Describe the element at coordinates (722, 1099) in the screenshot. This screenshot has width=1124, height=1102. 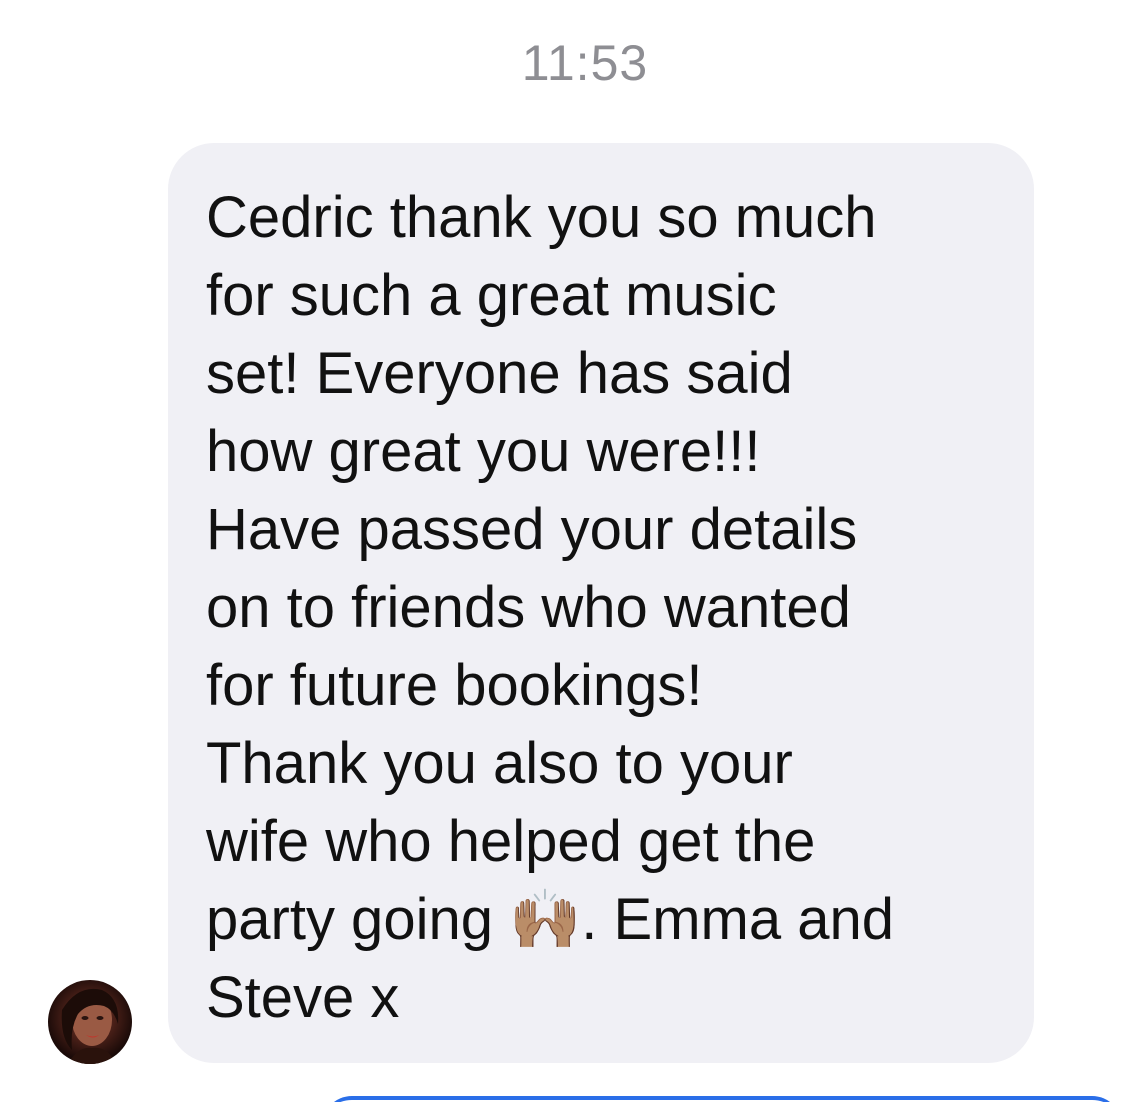
I see `outgoing-message-bubble` at that location.